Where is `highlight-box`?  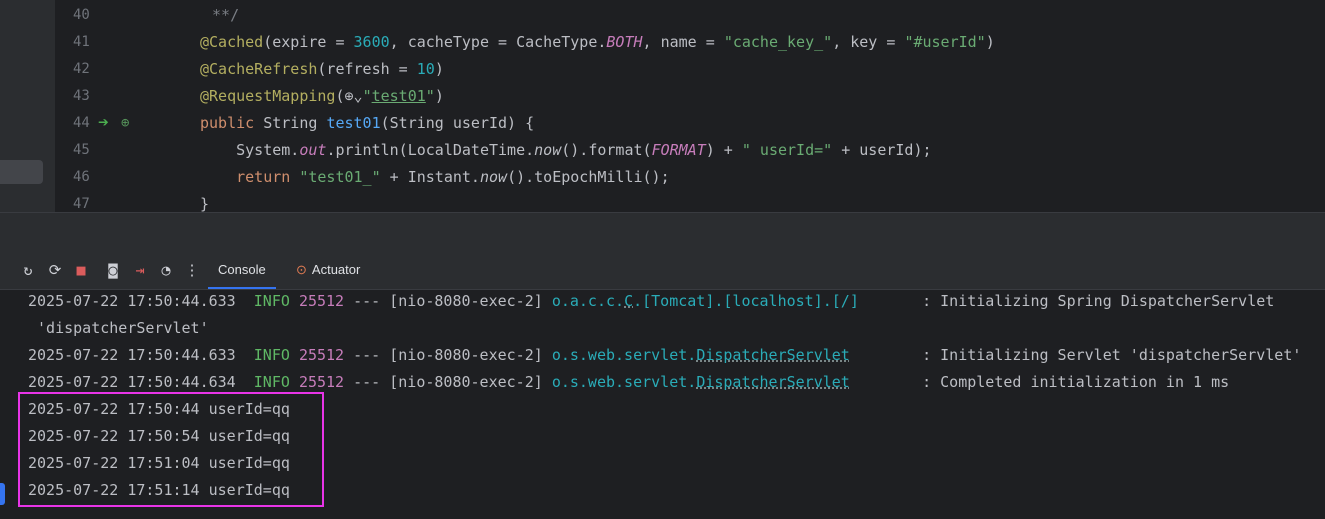
highlight-box is located at coordinates (171, 449).